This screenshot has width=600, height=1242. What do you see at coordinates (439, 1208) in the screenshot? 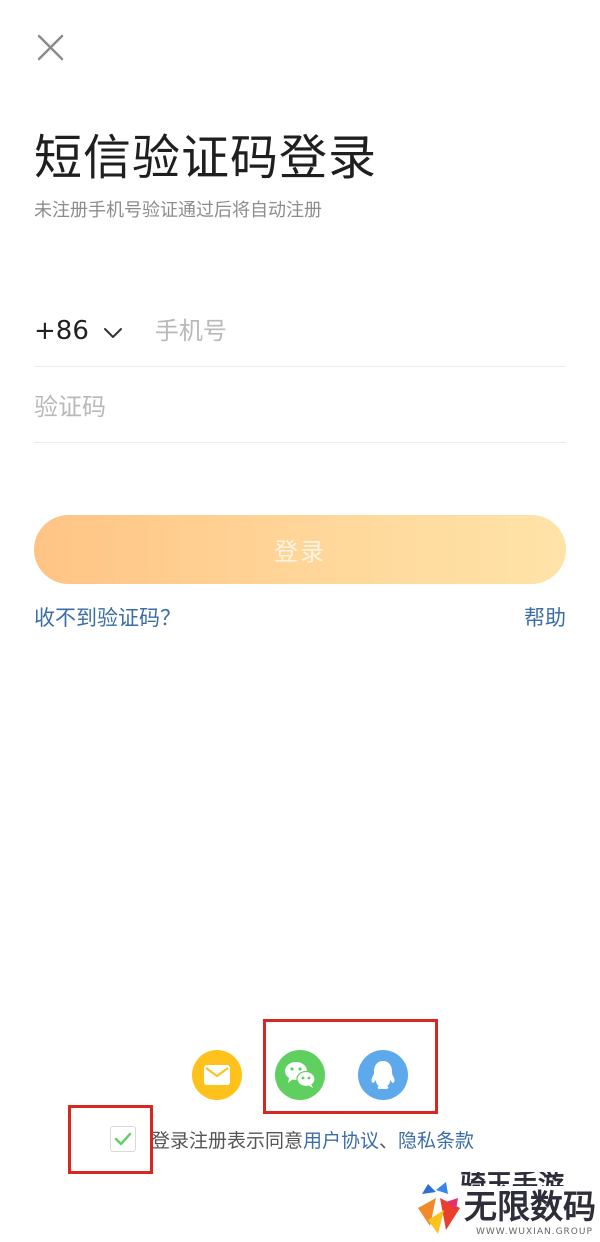
I see `watermark-logo-icon` at bounding box center [439, 1208].